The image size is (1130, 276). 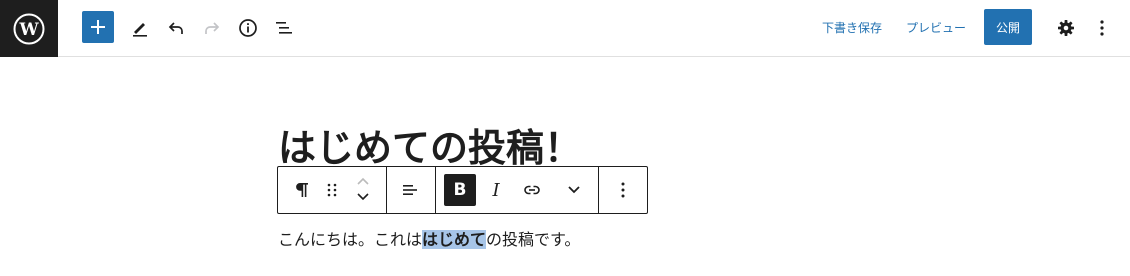 I want to click on bold-button: B, so click(x=460, y=190).